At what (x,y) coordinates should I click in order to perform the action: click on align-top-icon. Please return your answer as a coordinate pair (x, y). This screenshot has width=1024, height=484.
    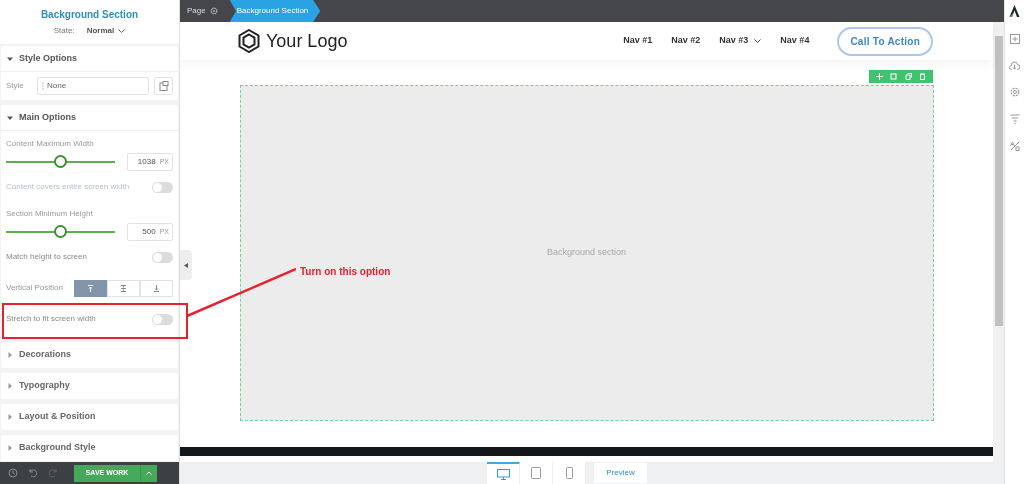
    Looking at the image, I should click on (90, 288).